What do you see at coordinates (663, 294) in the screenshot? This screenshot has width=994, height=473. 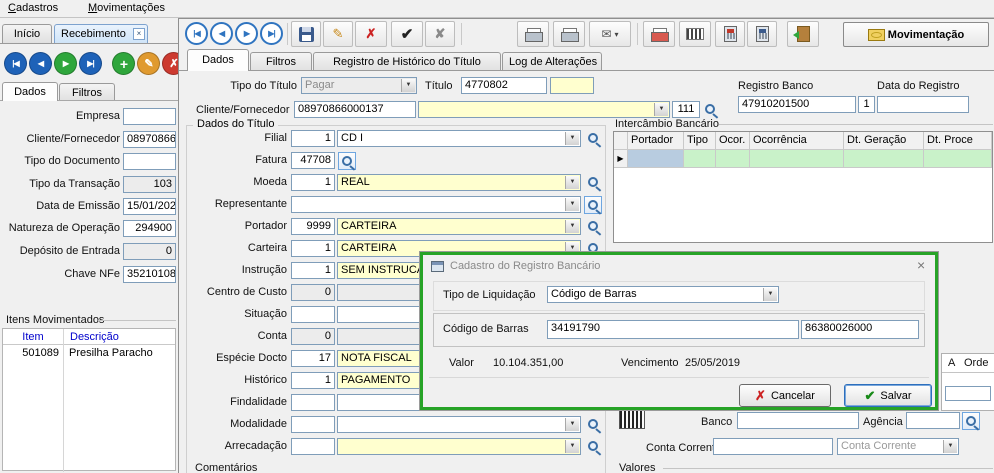 I see `tipo-liquidacao-combo: Código de Barras ▼` at bounding box center [663, 294].